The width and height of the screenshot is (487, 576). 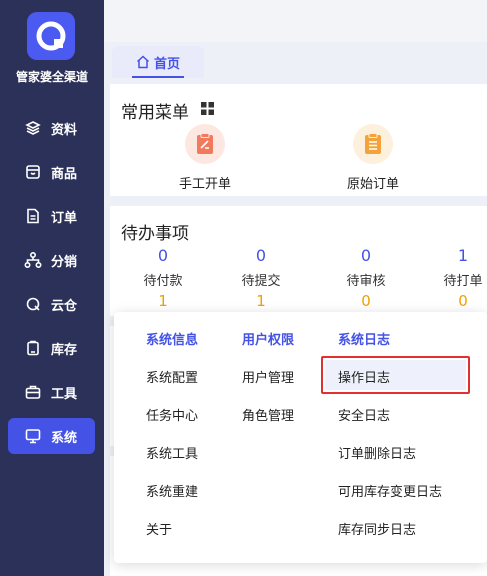 I want to click on menu-tile-manual-order: 手工开单, so click(x=205, y=158).